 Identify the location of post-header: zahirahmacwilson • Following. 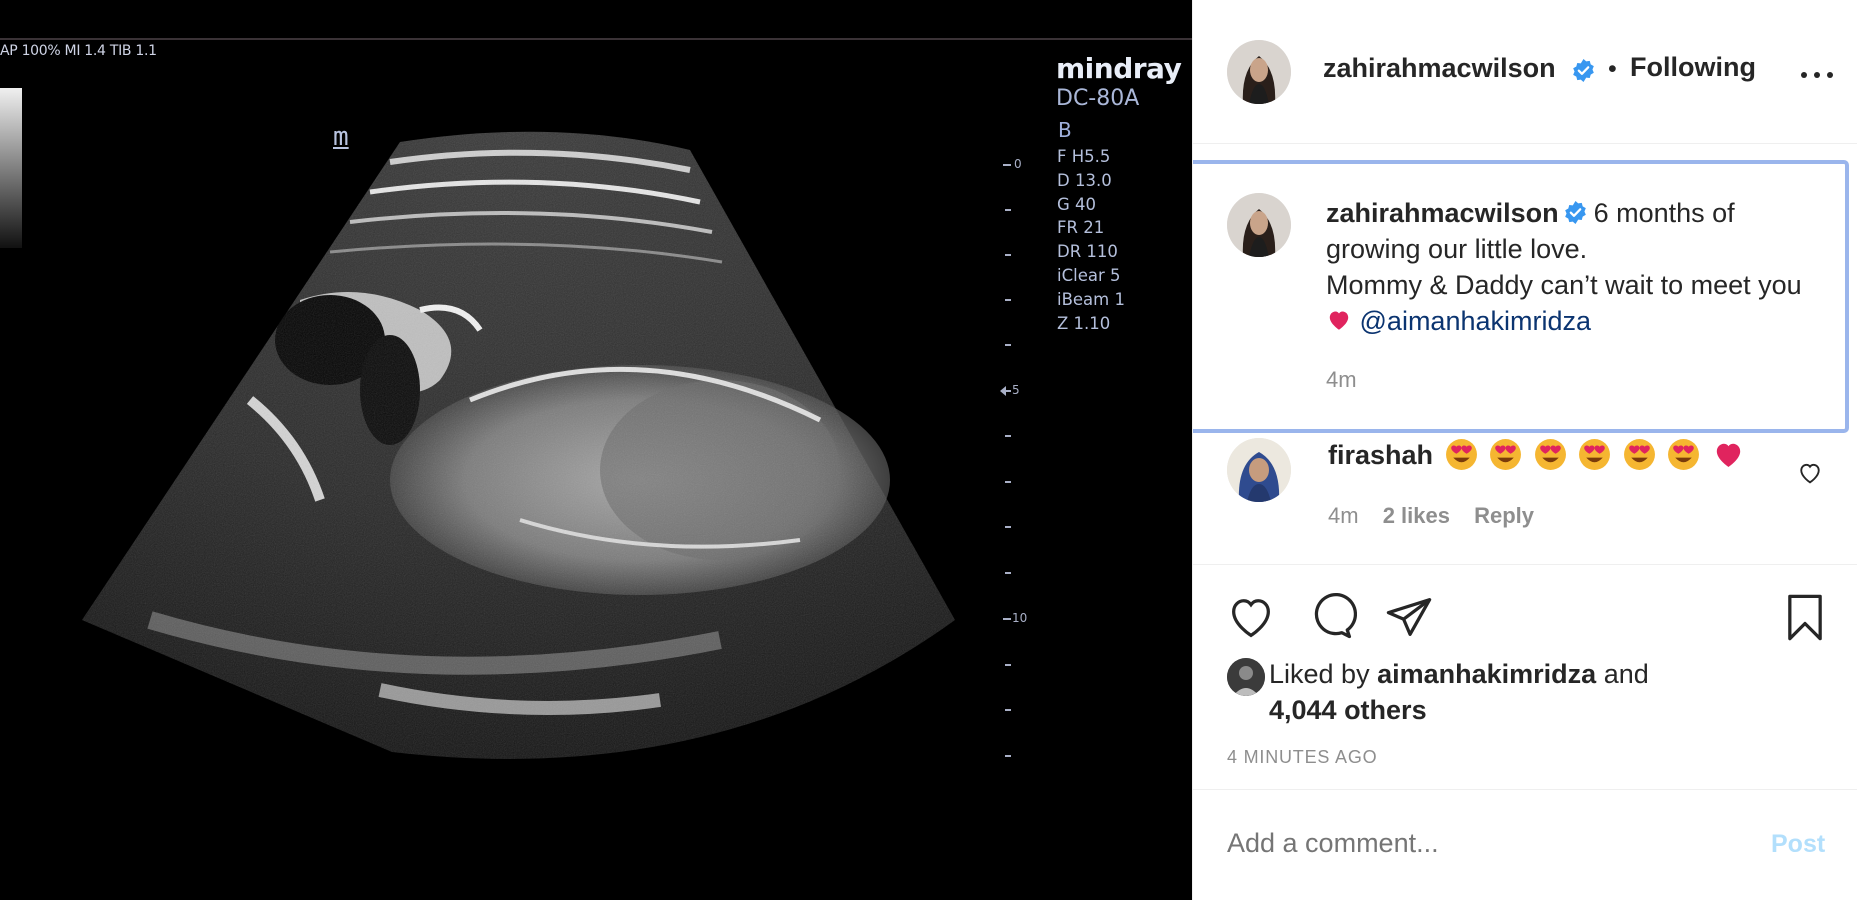
(1525, 72).